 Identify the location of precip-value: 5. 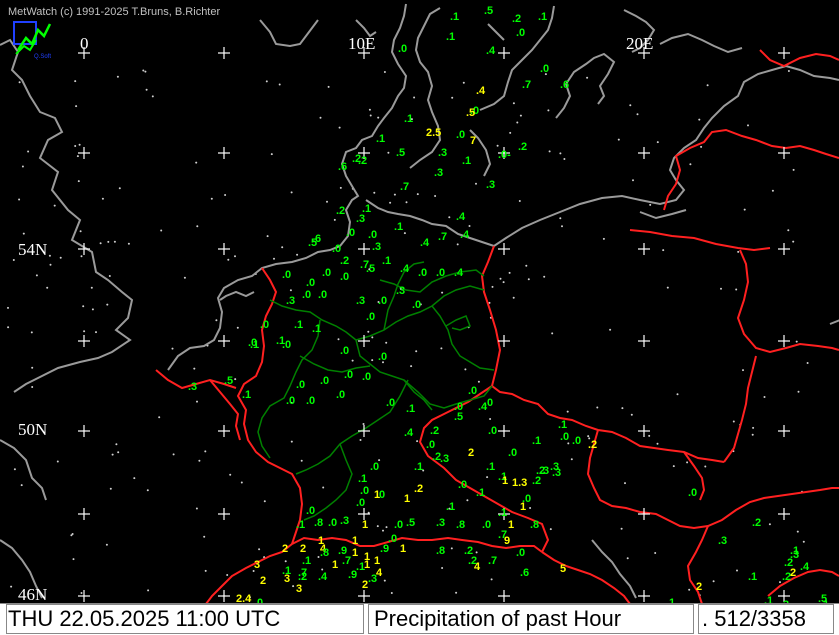
(563, 569).